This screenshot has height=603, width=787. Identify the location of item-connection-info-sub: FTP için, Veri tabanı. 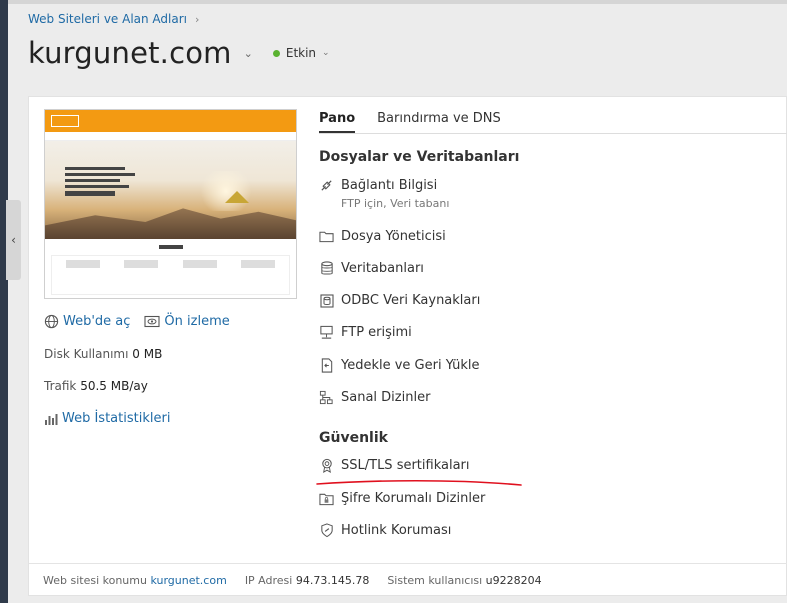
(395, 203).